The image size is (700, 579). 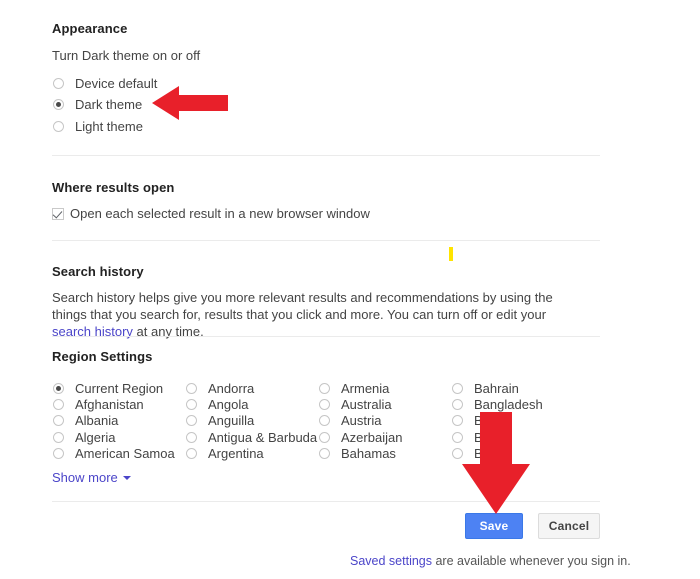 I want to click on region-option-label: Antigua & Barbuda, so click(x=263, y=437).